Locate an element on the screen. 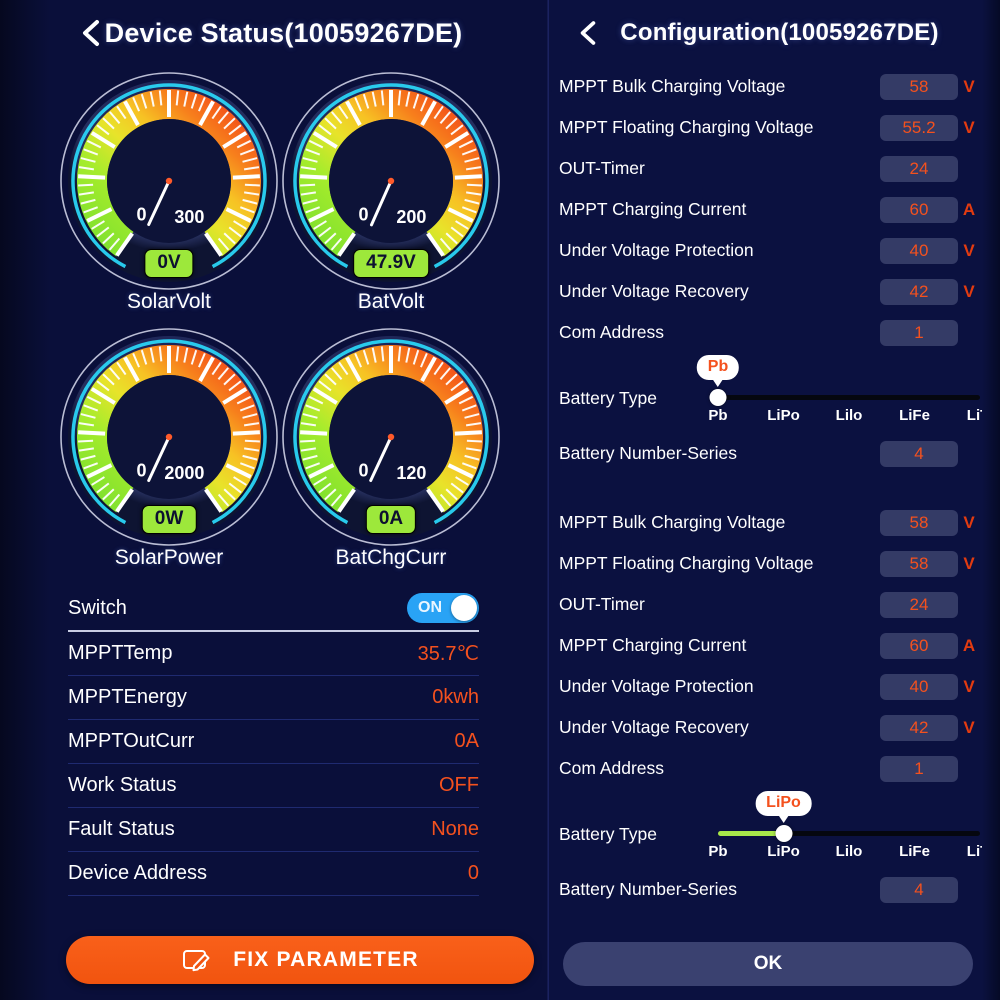 This screenshot has width=1000, height=1000. svg-text: 2000 is located at coordinates (184, 473).